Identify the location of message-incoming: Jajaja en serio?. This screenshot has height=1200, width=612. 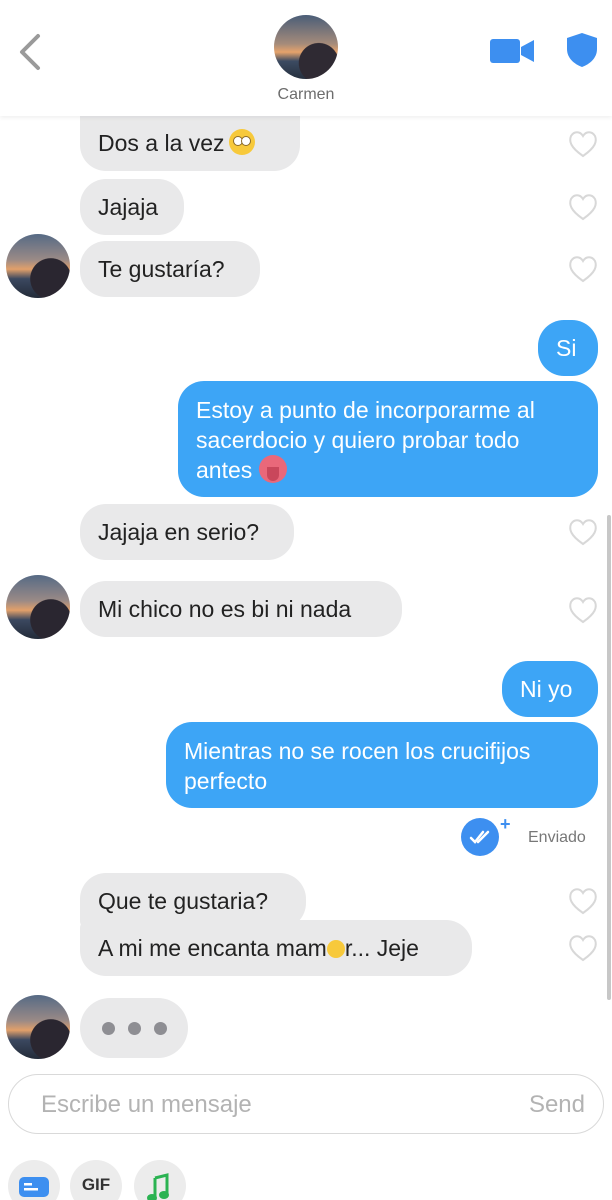
(187, 532).